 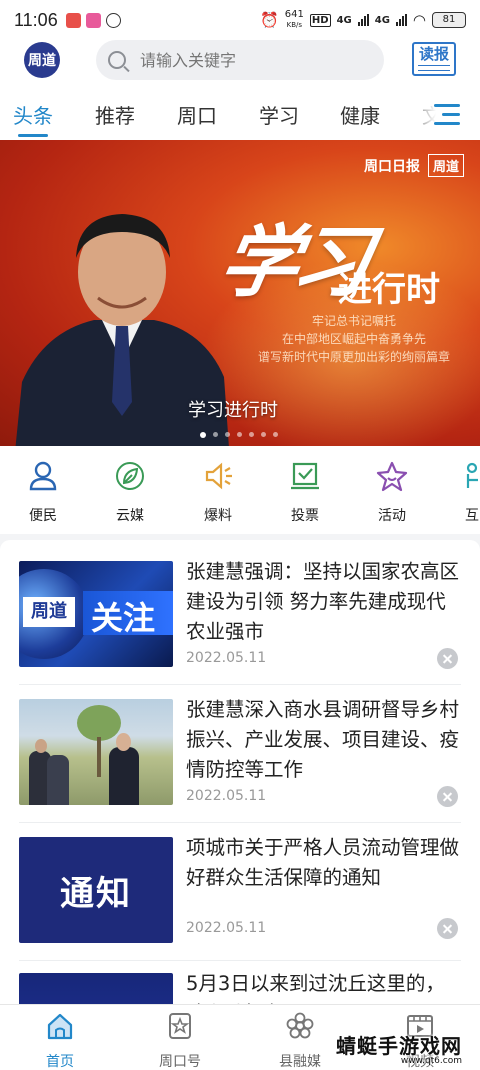 I want to click on read-newspaper-button: 读报, so click(x=434, y=59).